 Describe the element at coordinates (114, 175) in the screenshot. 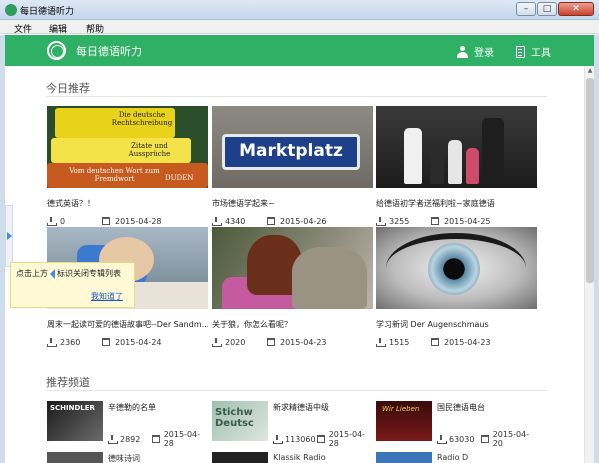

I see `thumb-text: Vom deutschen Wort zum Fremdwort` at that location.